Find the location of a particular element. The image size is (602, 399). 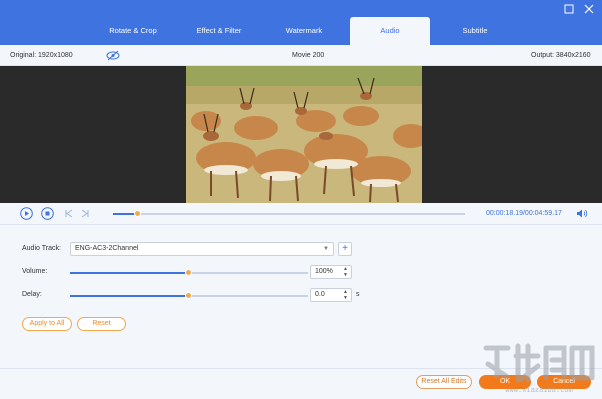

delay-slider is located at coordinates (189, 295).